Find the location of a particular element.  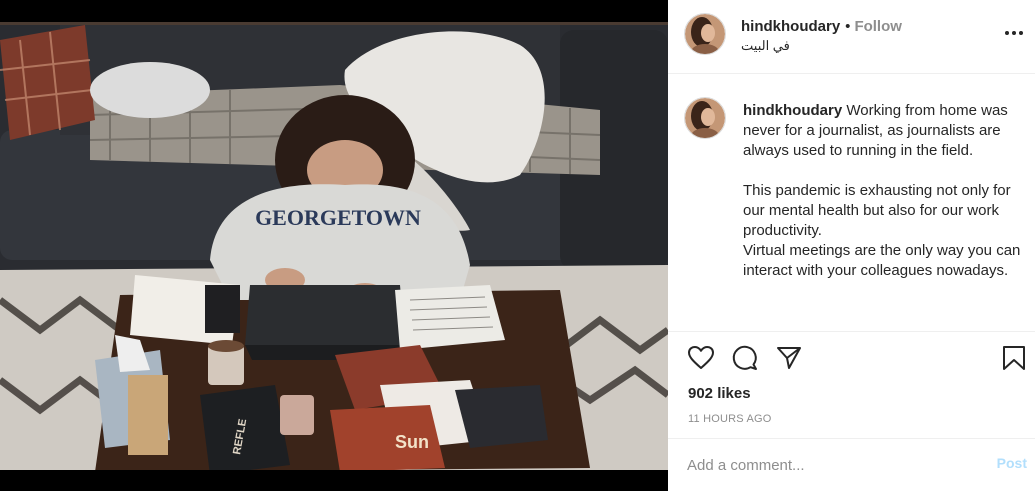

comment-bar: Post is located at coordinates (851, 464).